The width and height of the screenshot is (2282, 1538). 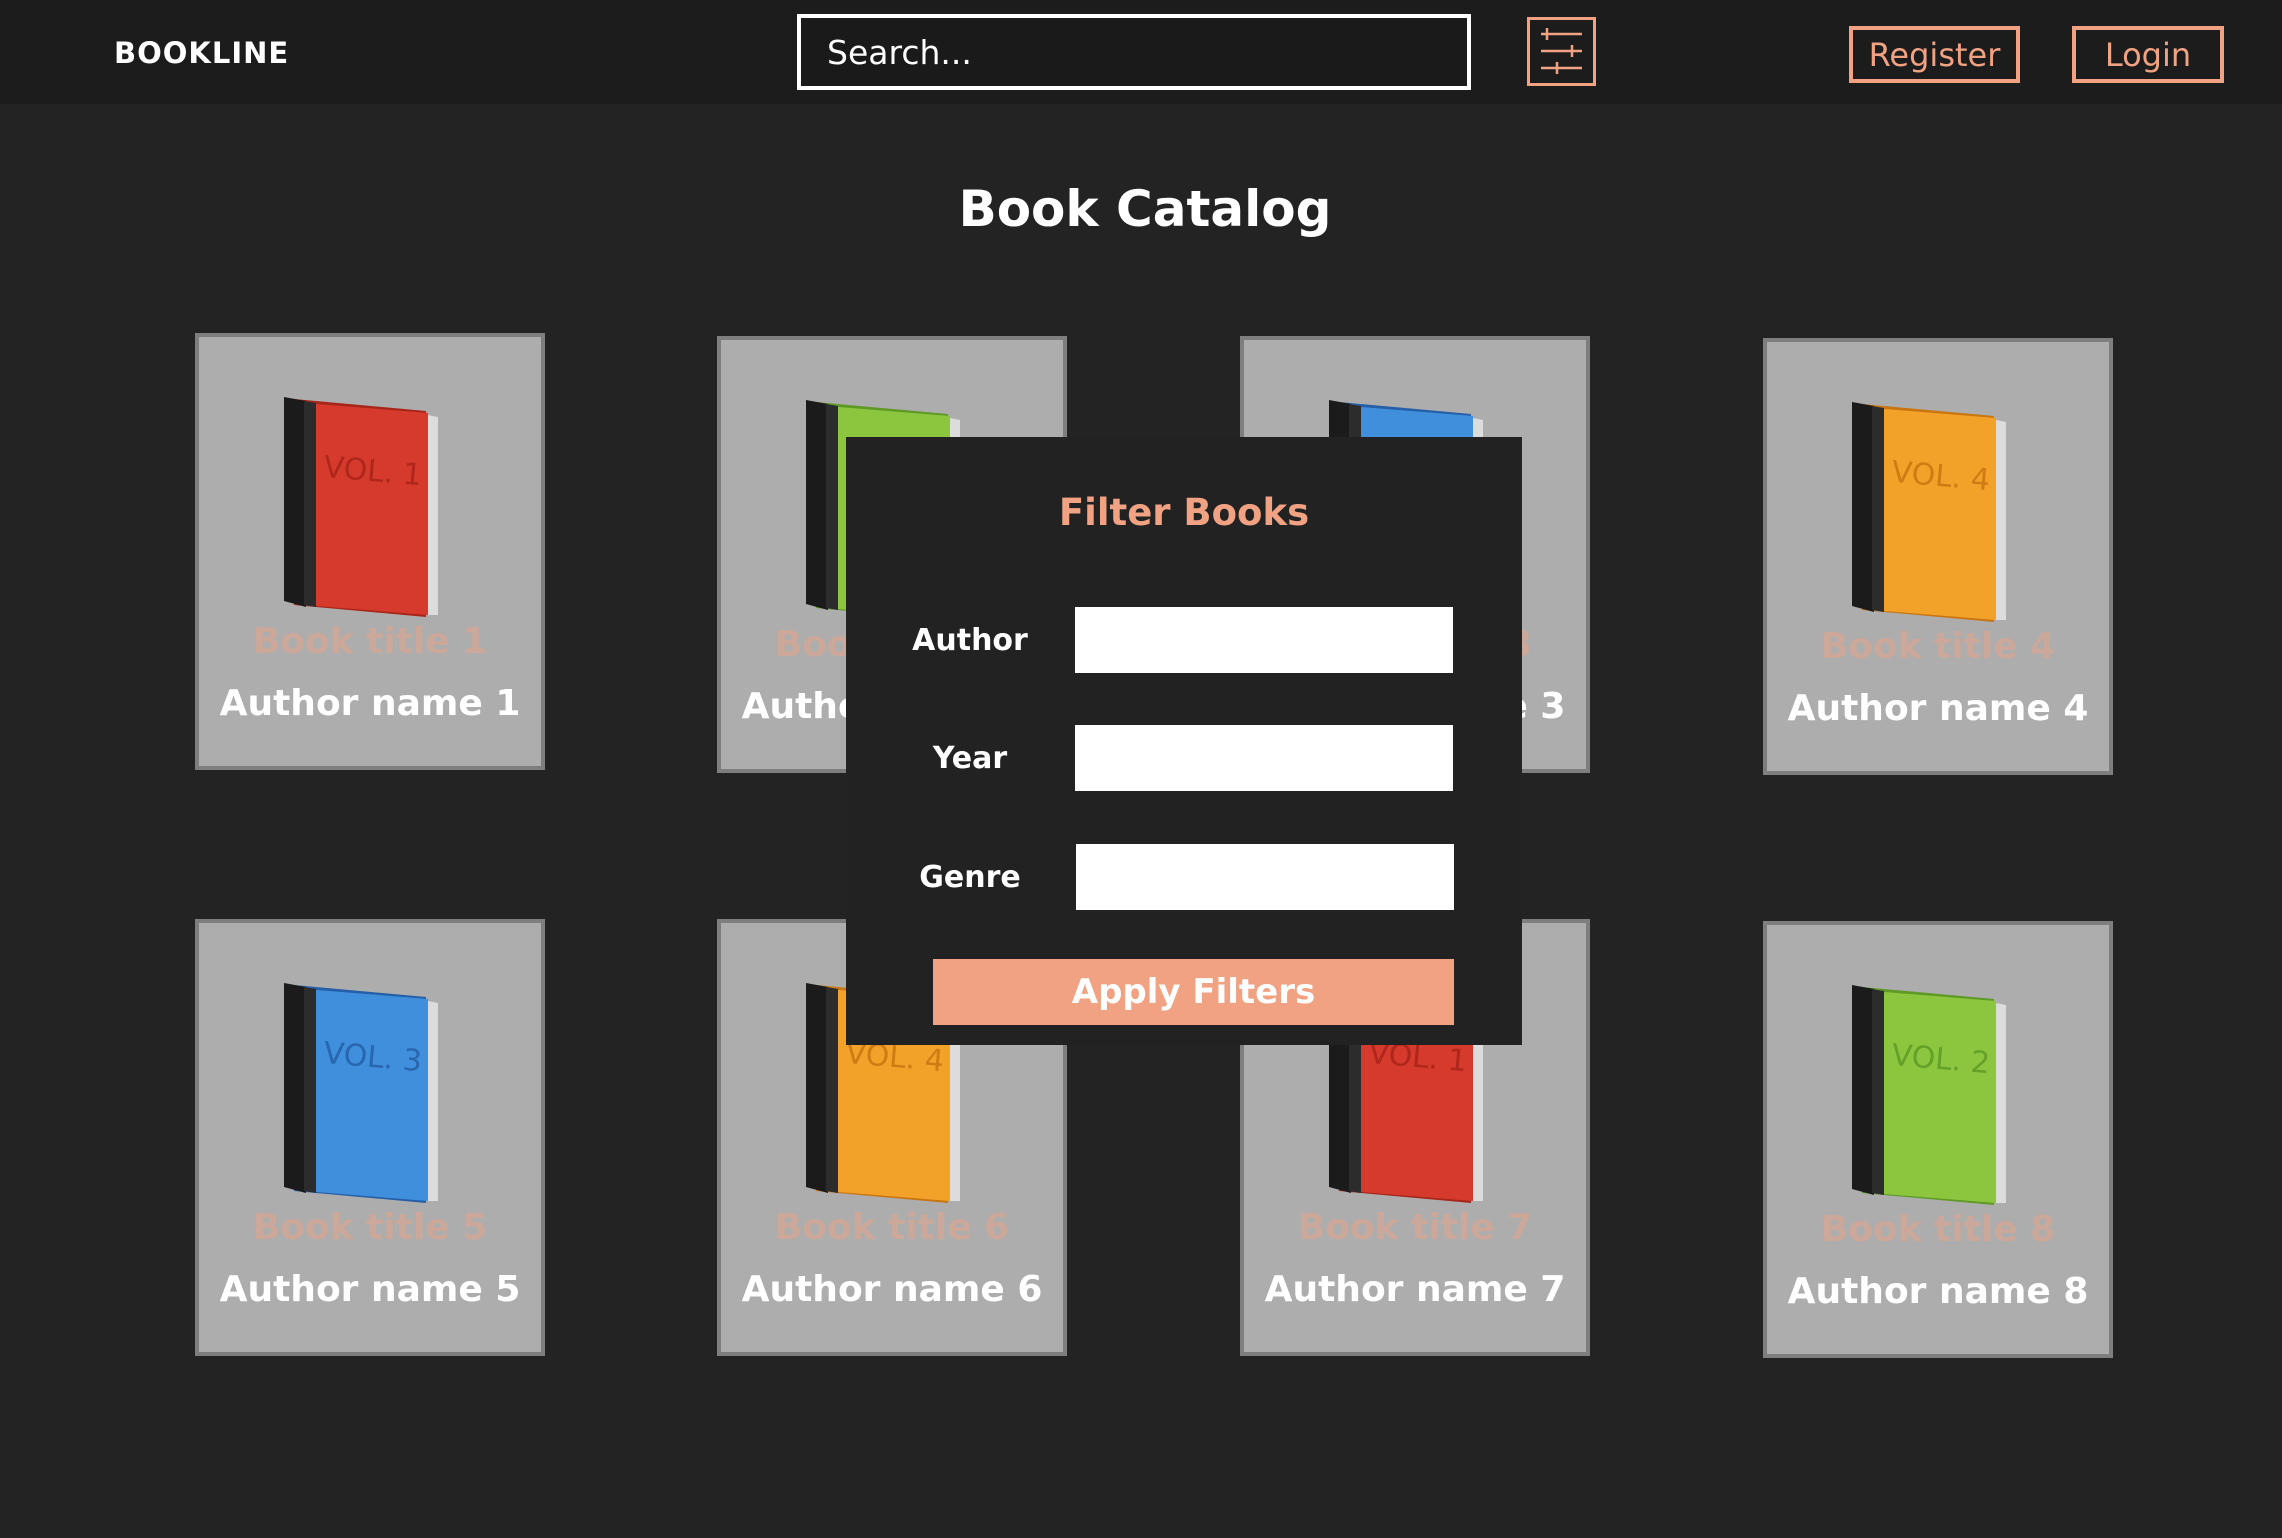 I want to click on book-title: Book title 1, so click(x=370, y=641).